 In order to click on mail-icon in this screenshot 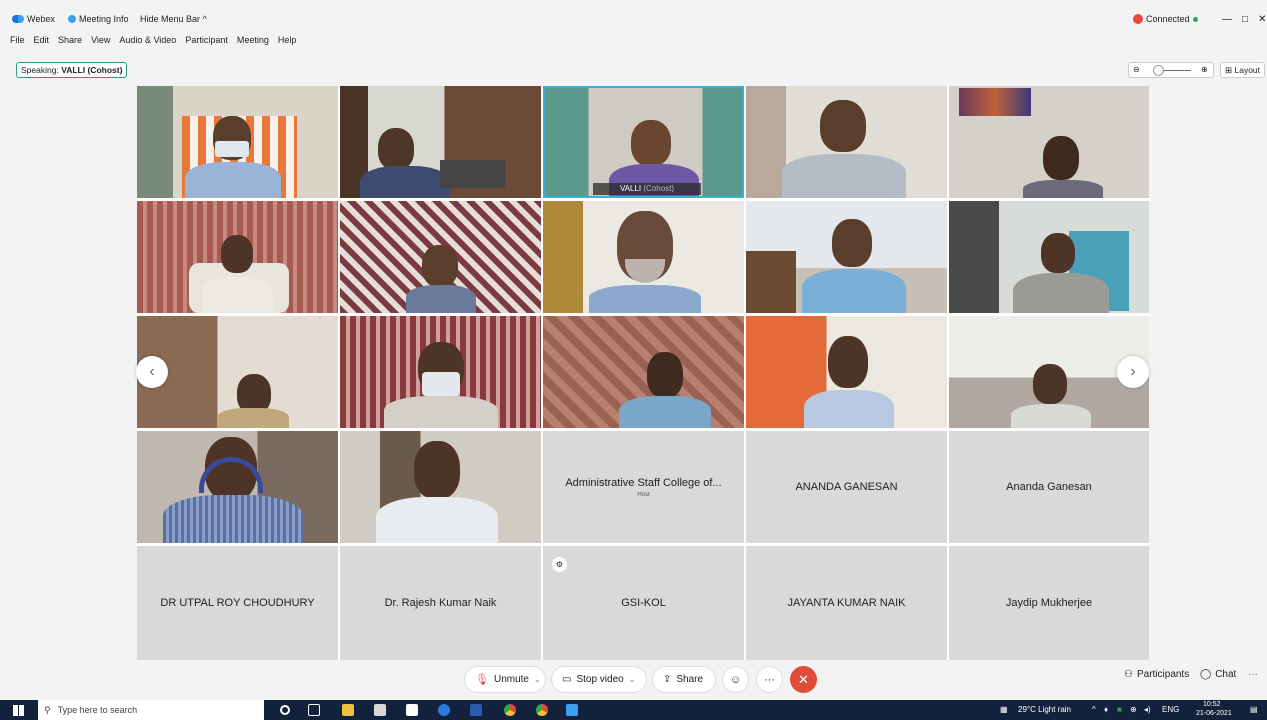, I will do `click(412, 710)`.